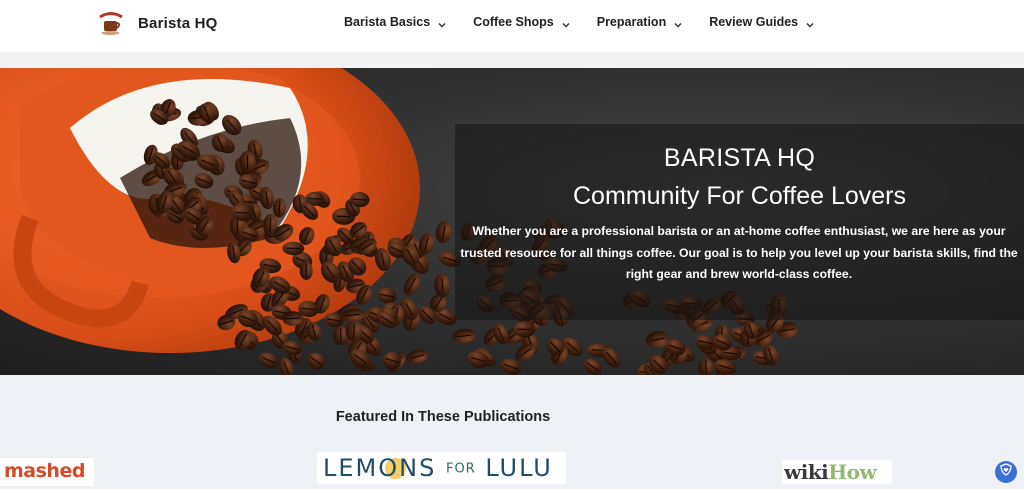  What do you see at coordinates (519, 468) in the screenshot?
I see `lulu-word: LULU` at bounding box center [519, 468].